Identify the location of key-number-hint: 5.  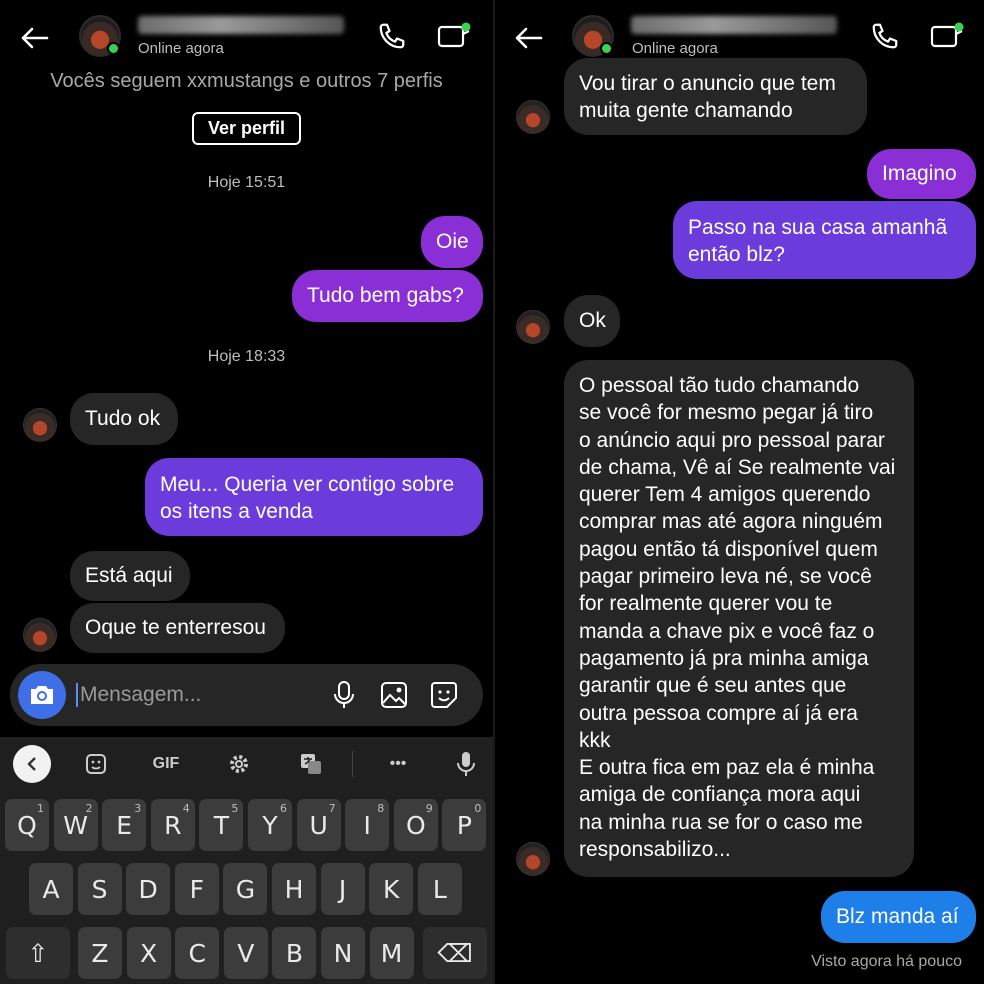
(235, 808).